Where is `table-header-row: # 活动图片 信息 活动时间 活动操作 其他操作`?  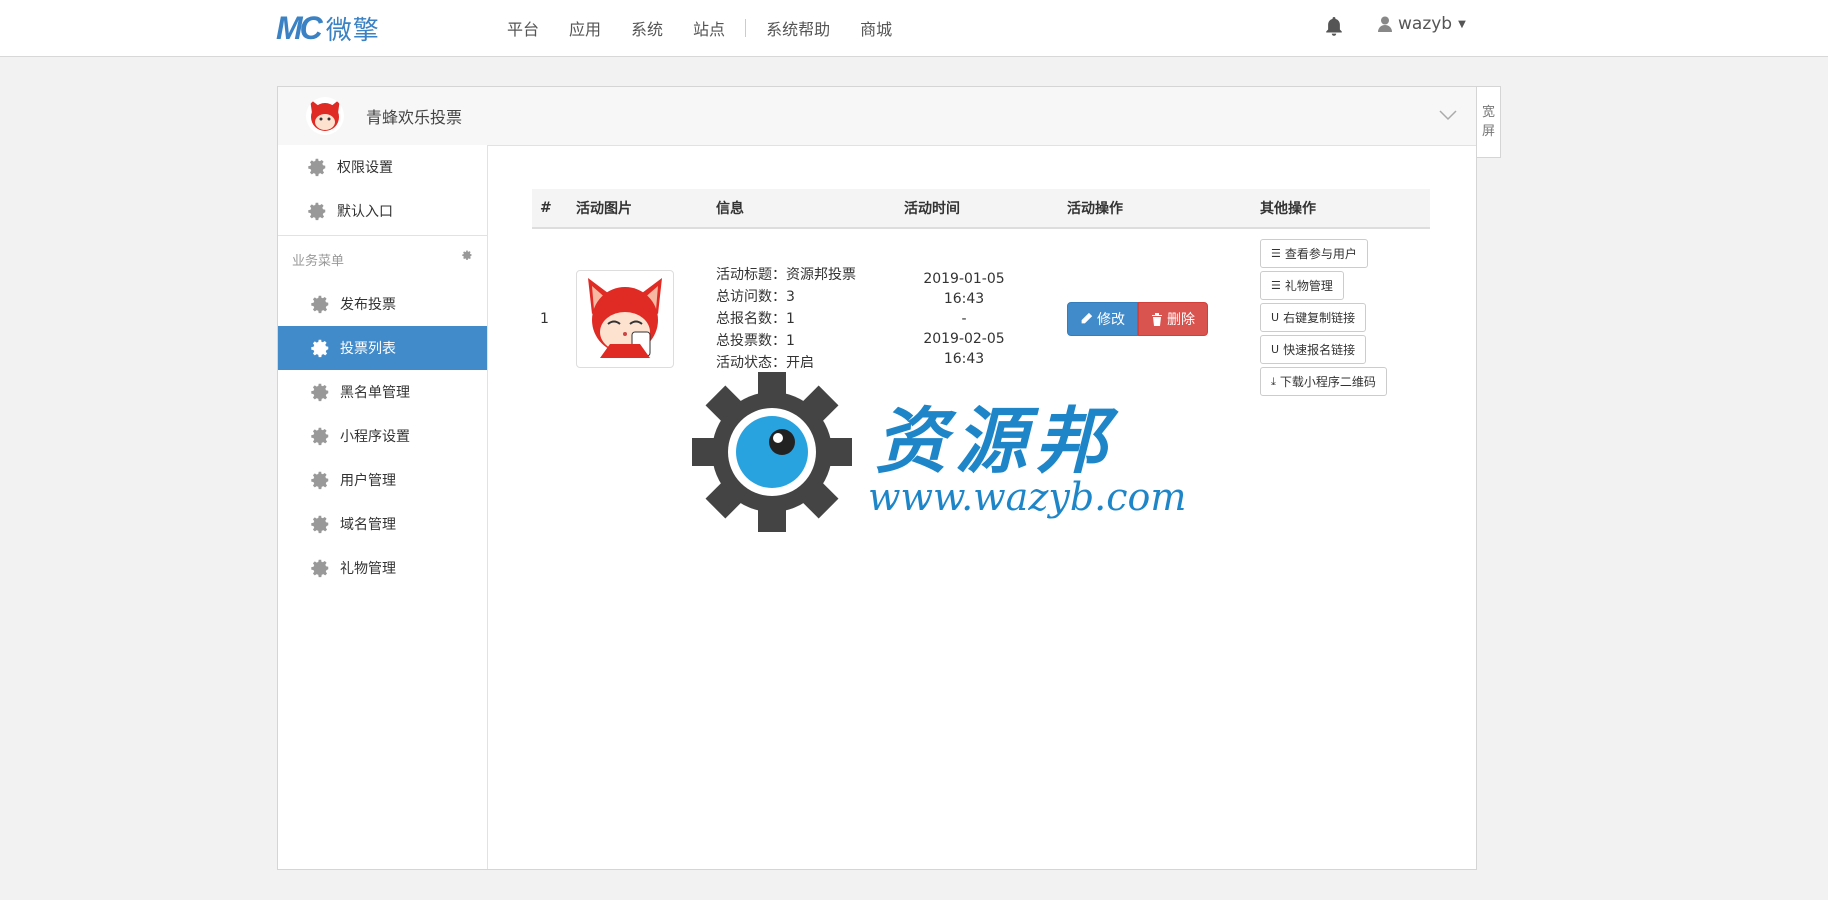 table-header-row: # 活动图片 信息 活动时间 活动操作 其他操作 is located at coordinates (981, 209).